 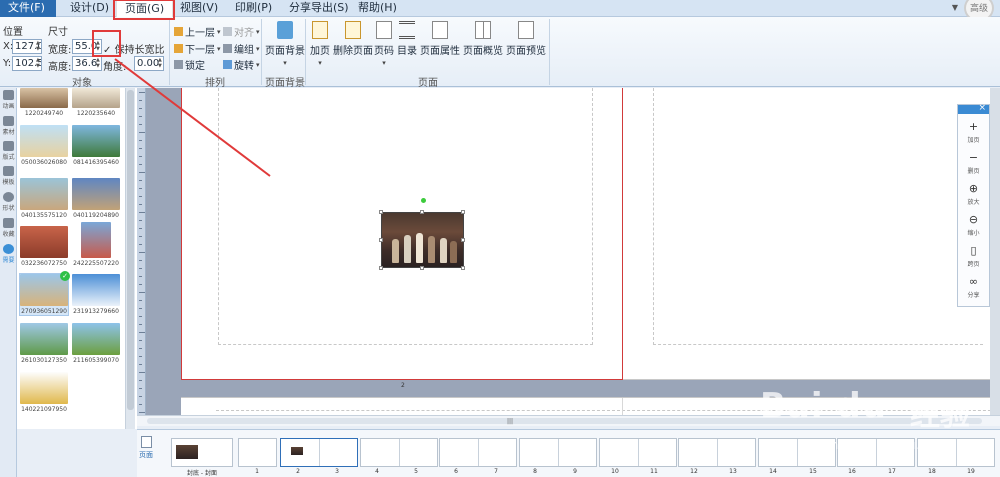 I want to click on annotation-arrow-line, so click(x=192, y=117).